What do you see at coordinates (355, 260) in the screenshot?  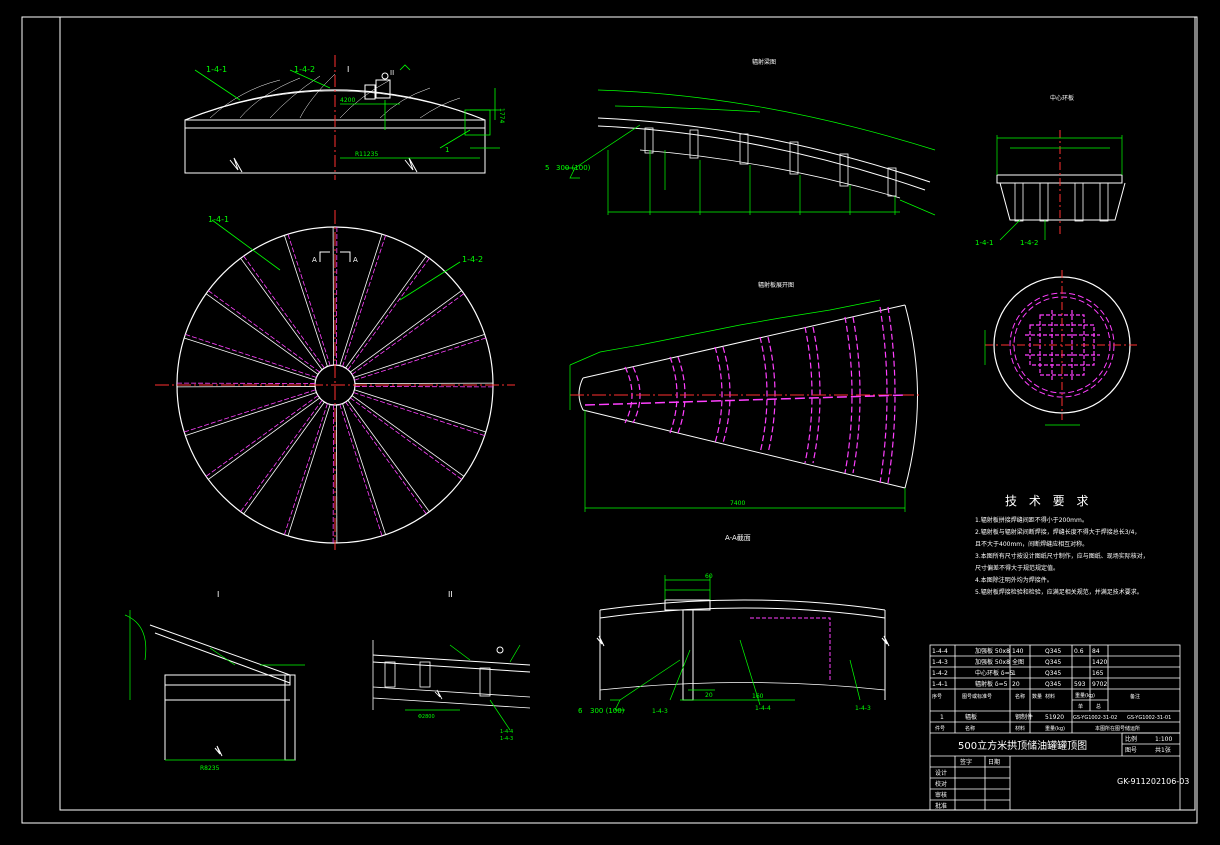 I see `section-mark-a-right: A` at bounding box center [355, 260].